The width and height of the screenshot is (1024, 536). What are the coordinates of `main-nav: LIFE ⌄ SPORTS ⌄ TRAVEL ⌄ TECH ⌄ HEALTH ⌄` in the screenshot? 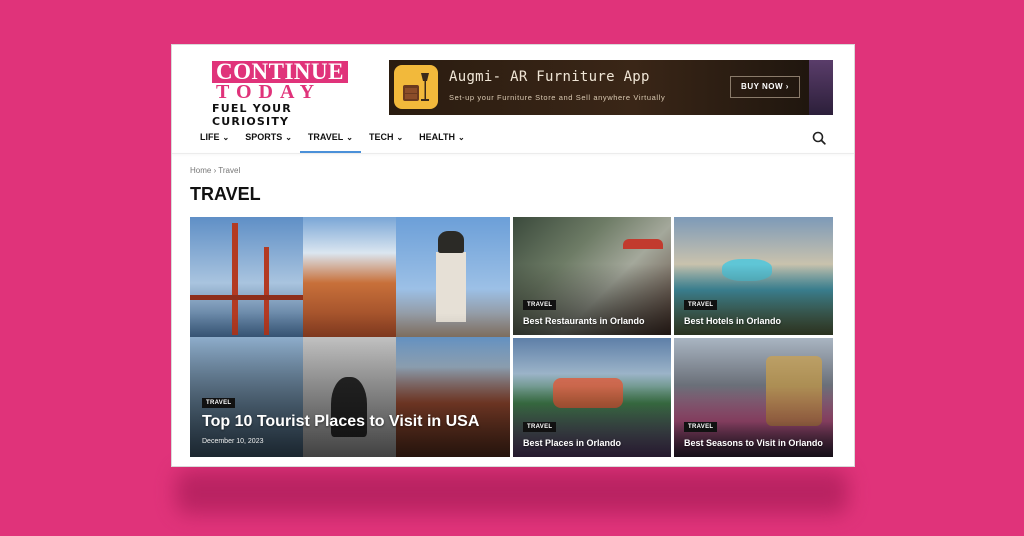 It's located at (332, 140).